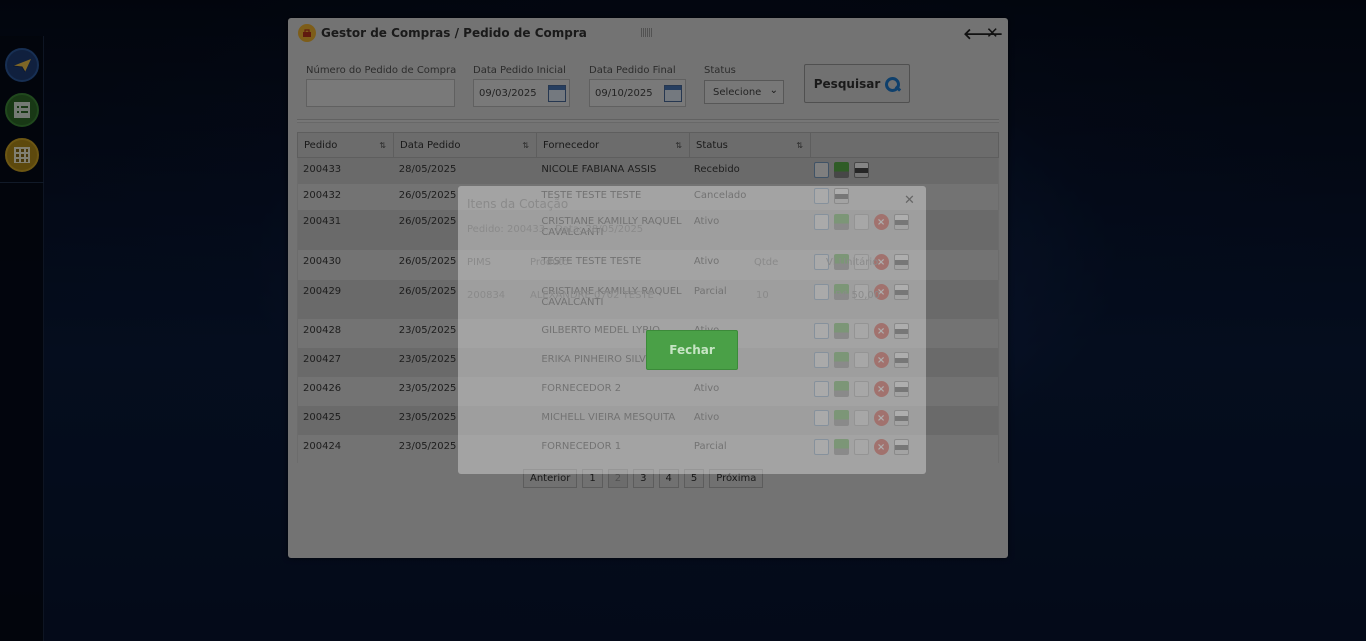 The width and height of the screenshot is (1366, 641). I want to click on dialog-subtitle: Pedido: 200433 - Data: 28/05/2025, so click(555, 229).